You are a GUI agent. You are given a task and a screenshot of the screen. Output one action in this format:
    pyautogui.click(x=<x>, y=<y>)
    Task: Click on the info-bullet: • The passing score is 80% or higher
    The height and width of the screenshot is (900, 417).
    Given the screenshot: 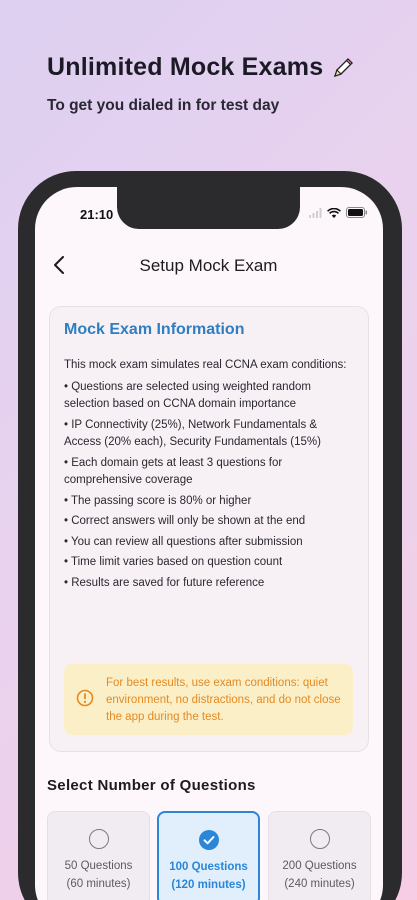 What is the action you would take?
    pyautogui.click(x=158, y=500)
    